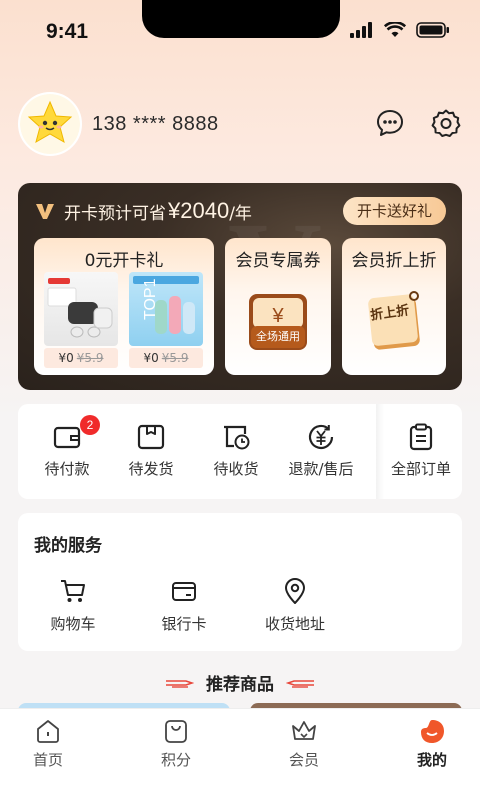  What do you see at coordinates (199, 210) in the screenshot?
I see `vip-save-amount: ¥2040` at bounding box center [199, 210].